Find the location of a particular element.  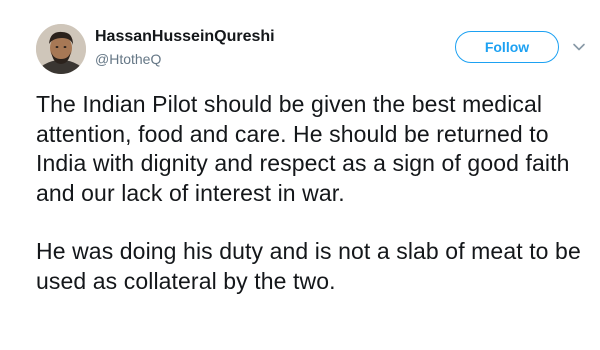

user-handle: @HtotheQ is located at coordinates (185, 59).